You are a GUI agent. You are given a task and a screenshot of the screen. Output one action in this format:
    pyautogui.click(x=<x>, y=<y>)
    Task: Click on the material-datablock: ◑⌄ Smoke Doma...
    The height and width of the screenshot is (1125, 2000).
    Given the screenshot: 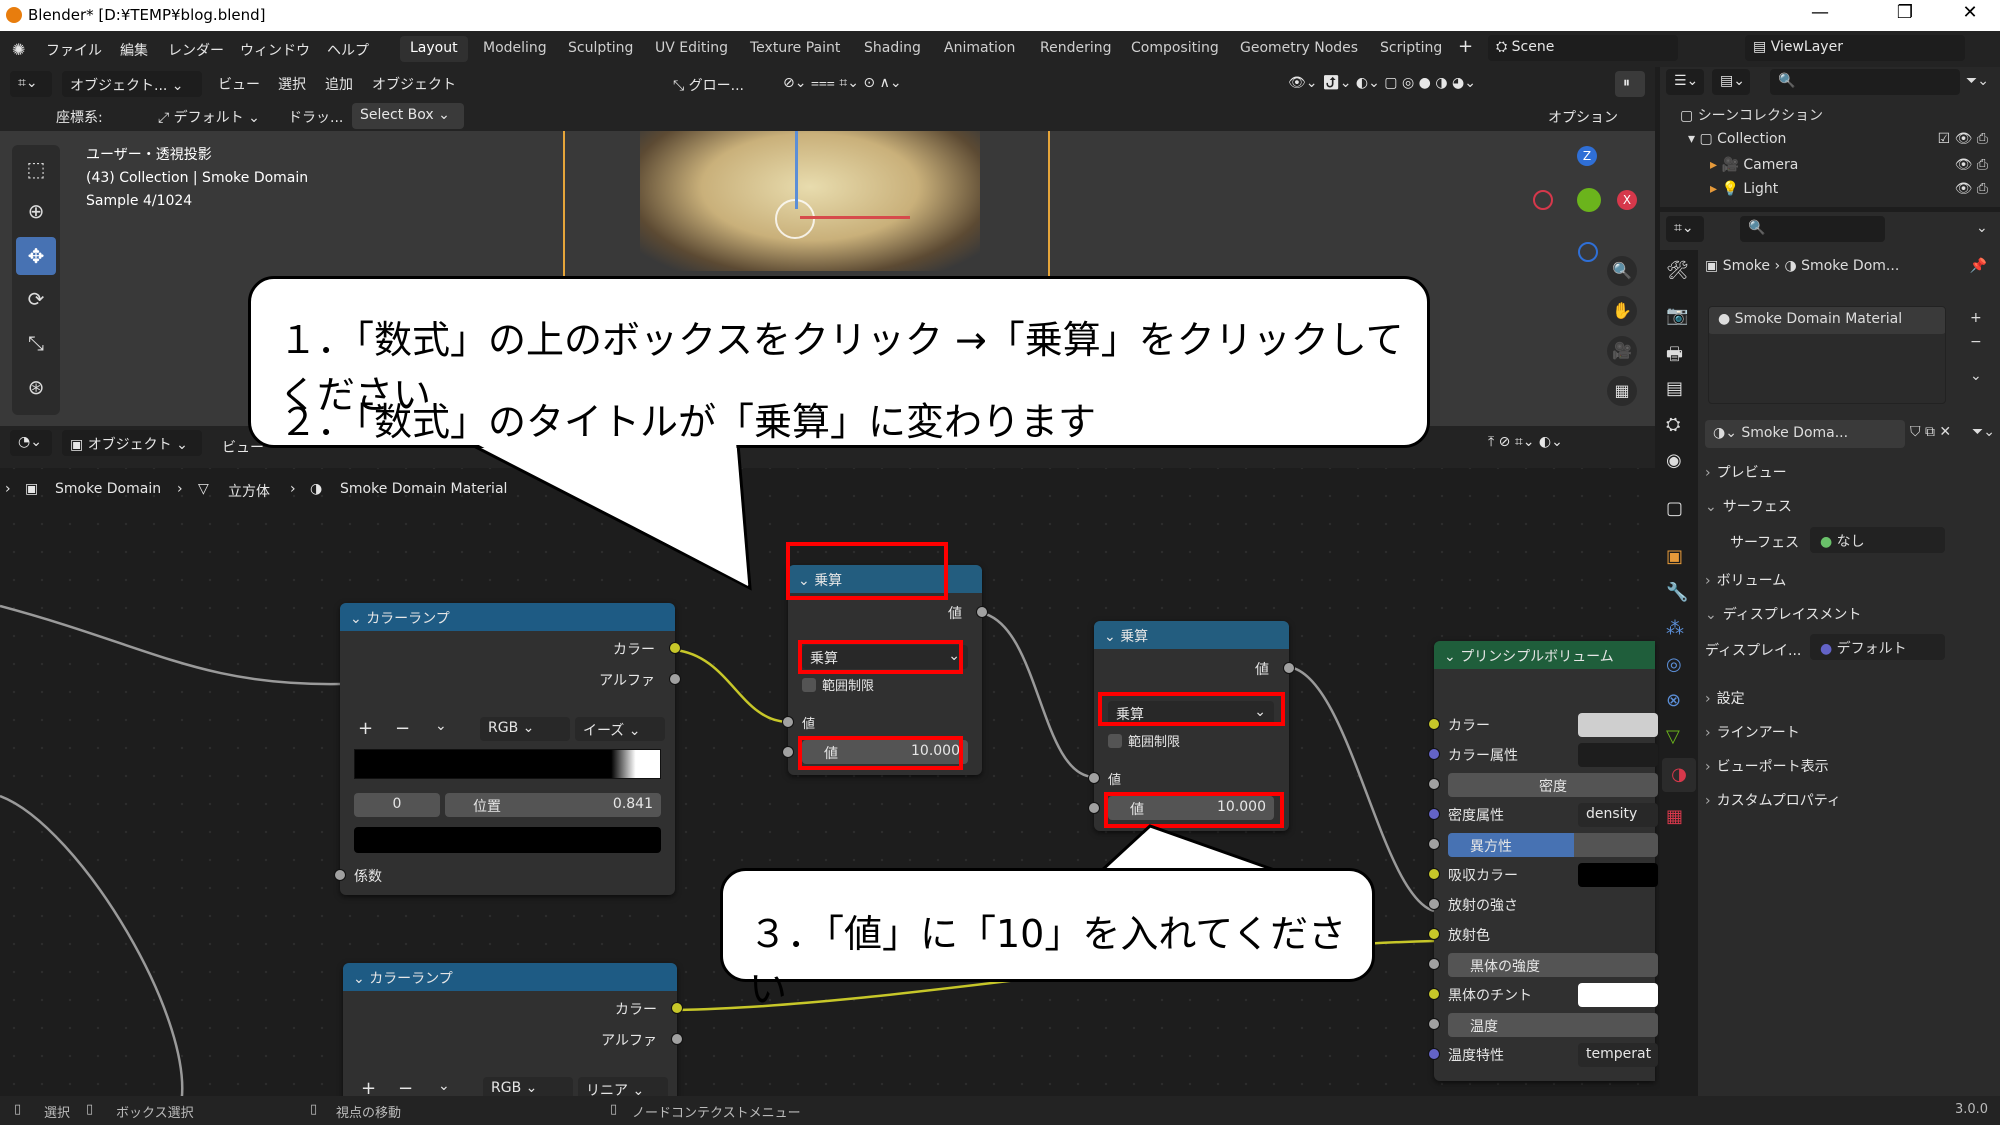 What is the action you would take?
    pyautogui.click(x=1805, y=434)
    